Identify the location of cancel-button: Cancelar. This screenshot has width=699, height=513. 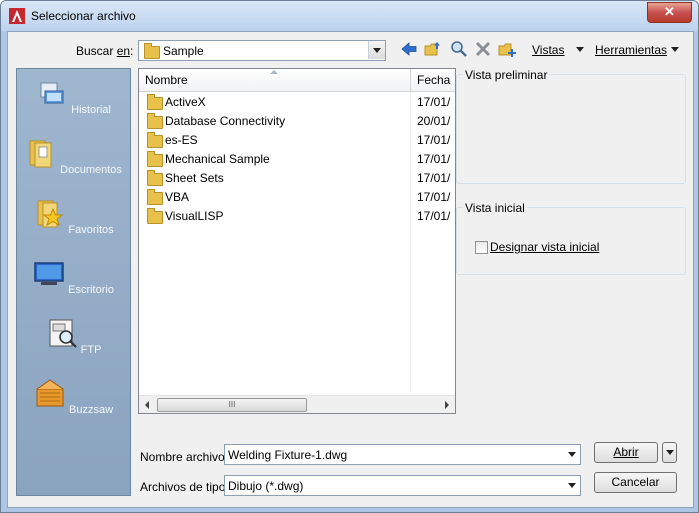
(635, 482).